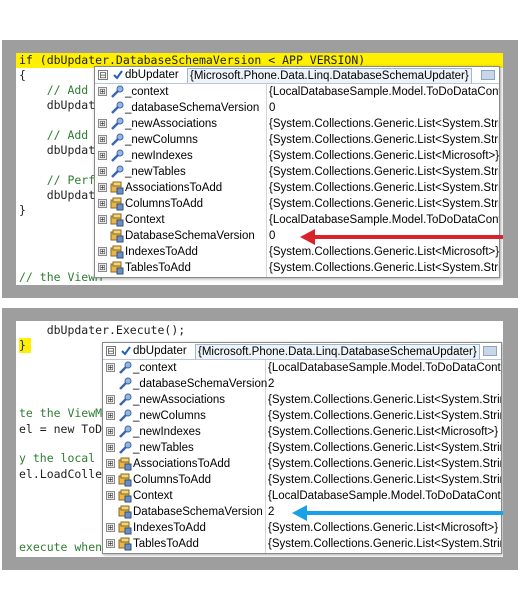 This screenshot has height=600, width=520. I want to click on code-line: dbUpdater.Execute();, so click(102, 330).